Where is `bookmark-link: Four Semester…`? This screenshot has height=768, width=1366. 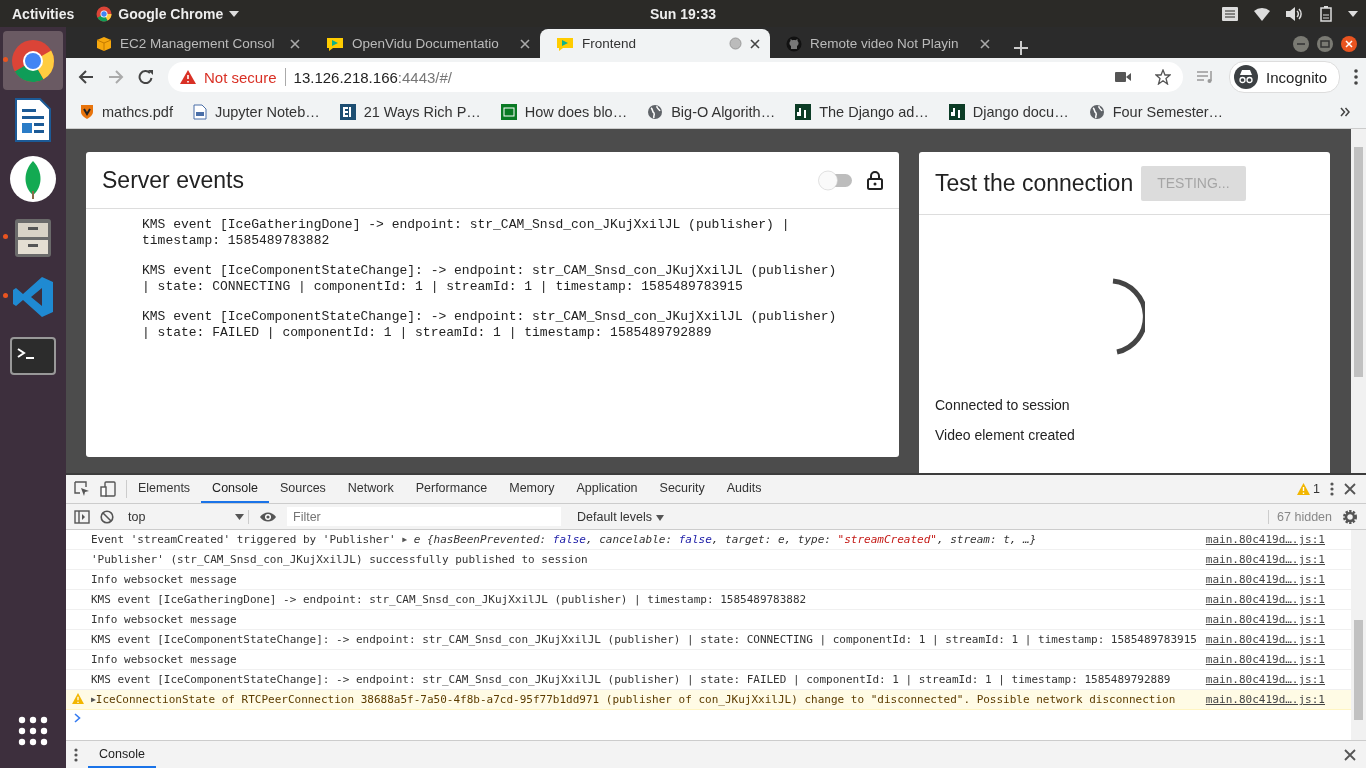
bookmark-link: Four Semester… is located at coordinates (1156, 112).